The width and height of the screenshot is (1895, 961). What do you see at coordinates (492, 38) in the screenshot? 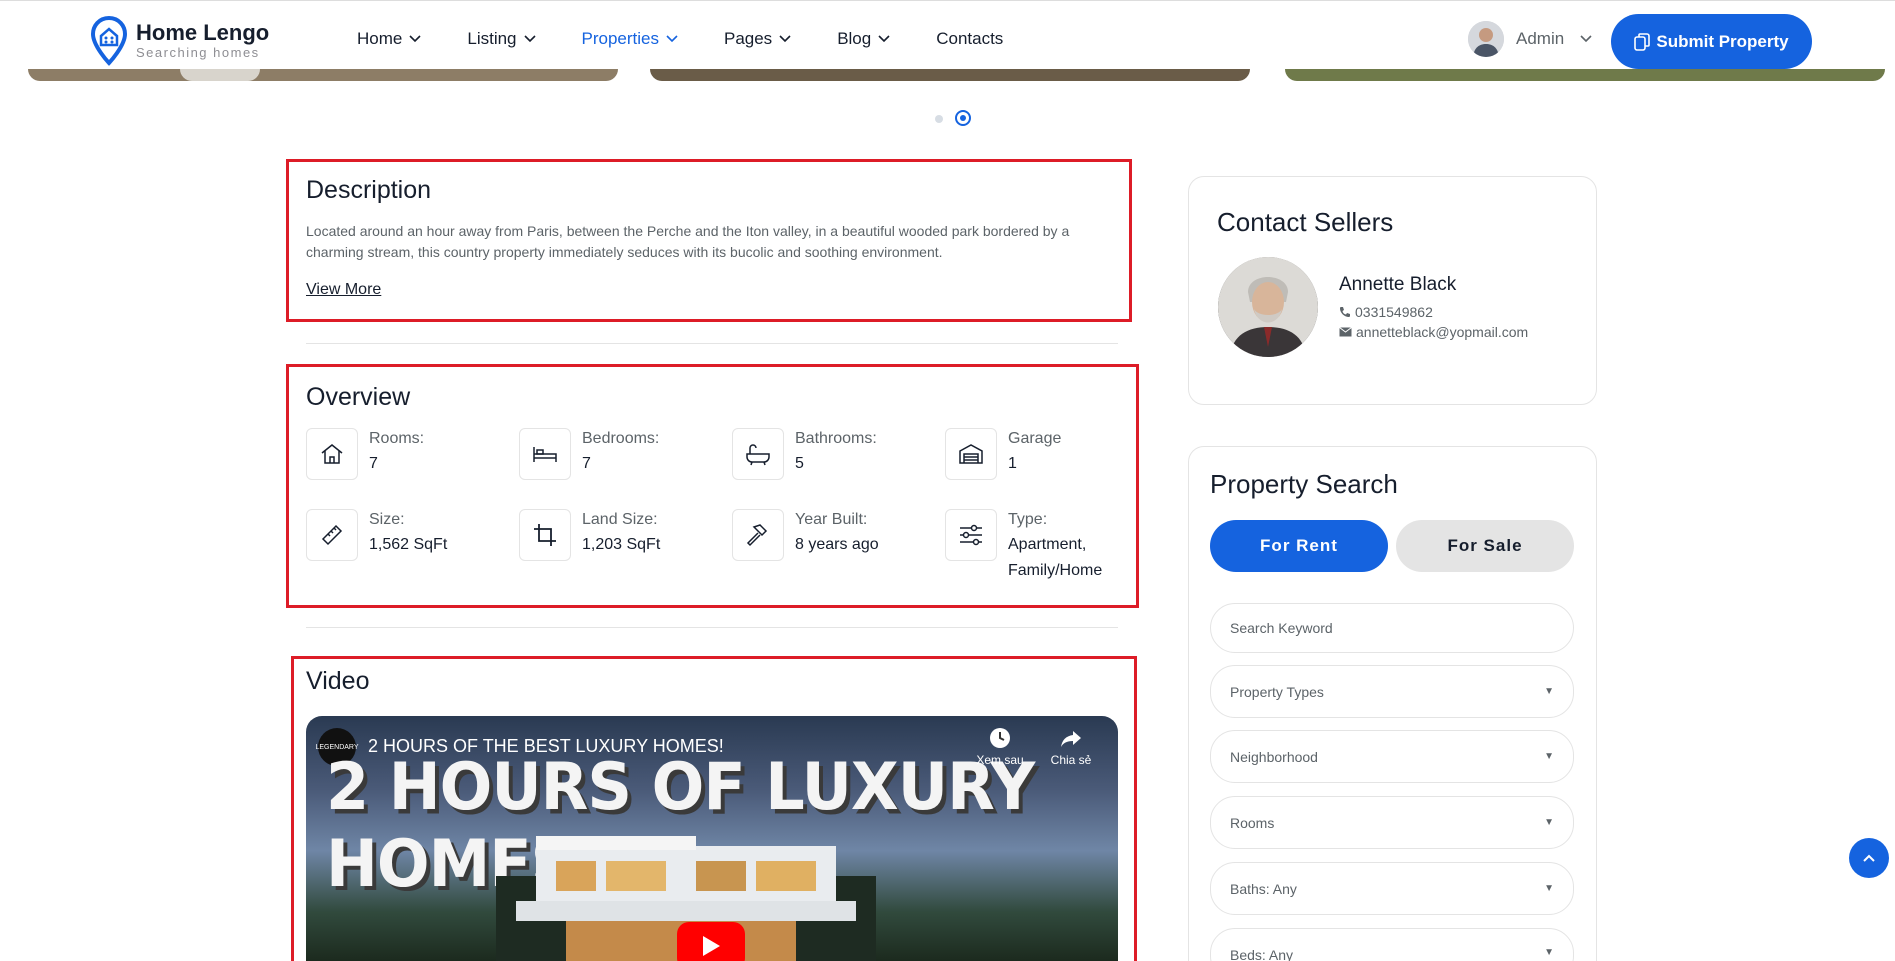
I see `nav-listing-label: Listing` at bounding box center [492, 38].